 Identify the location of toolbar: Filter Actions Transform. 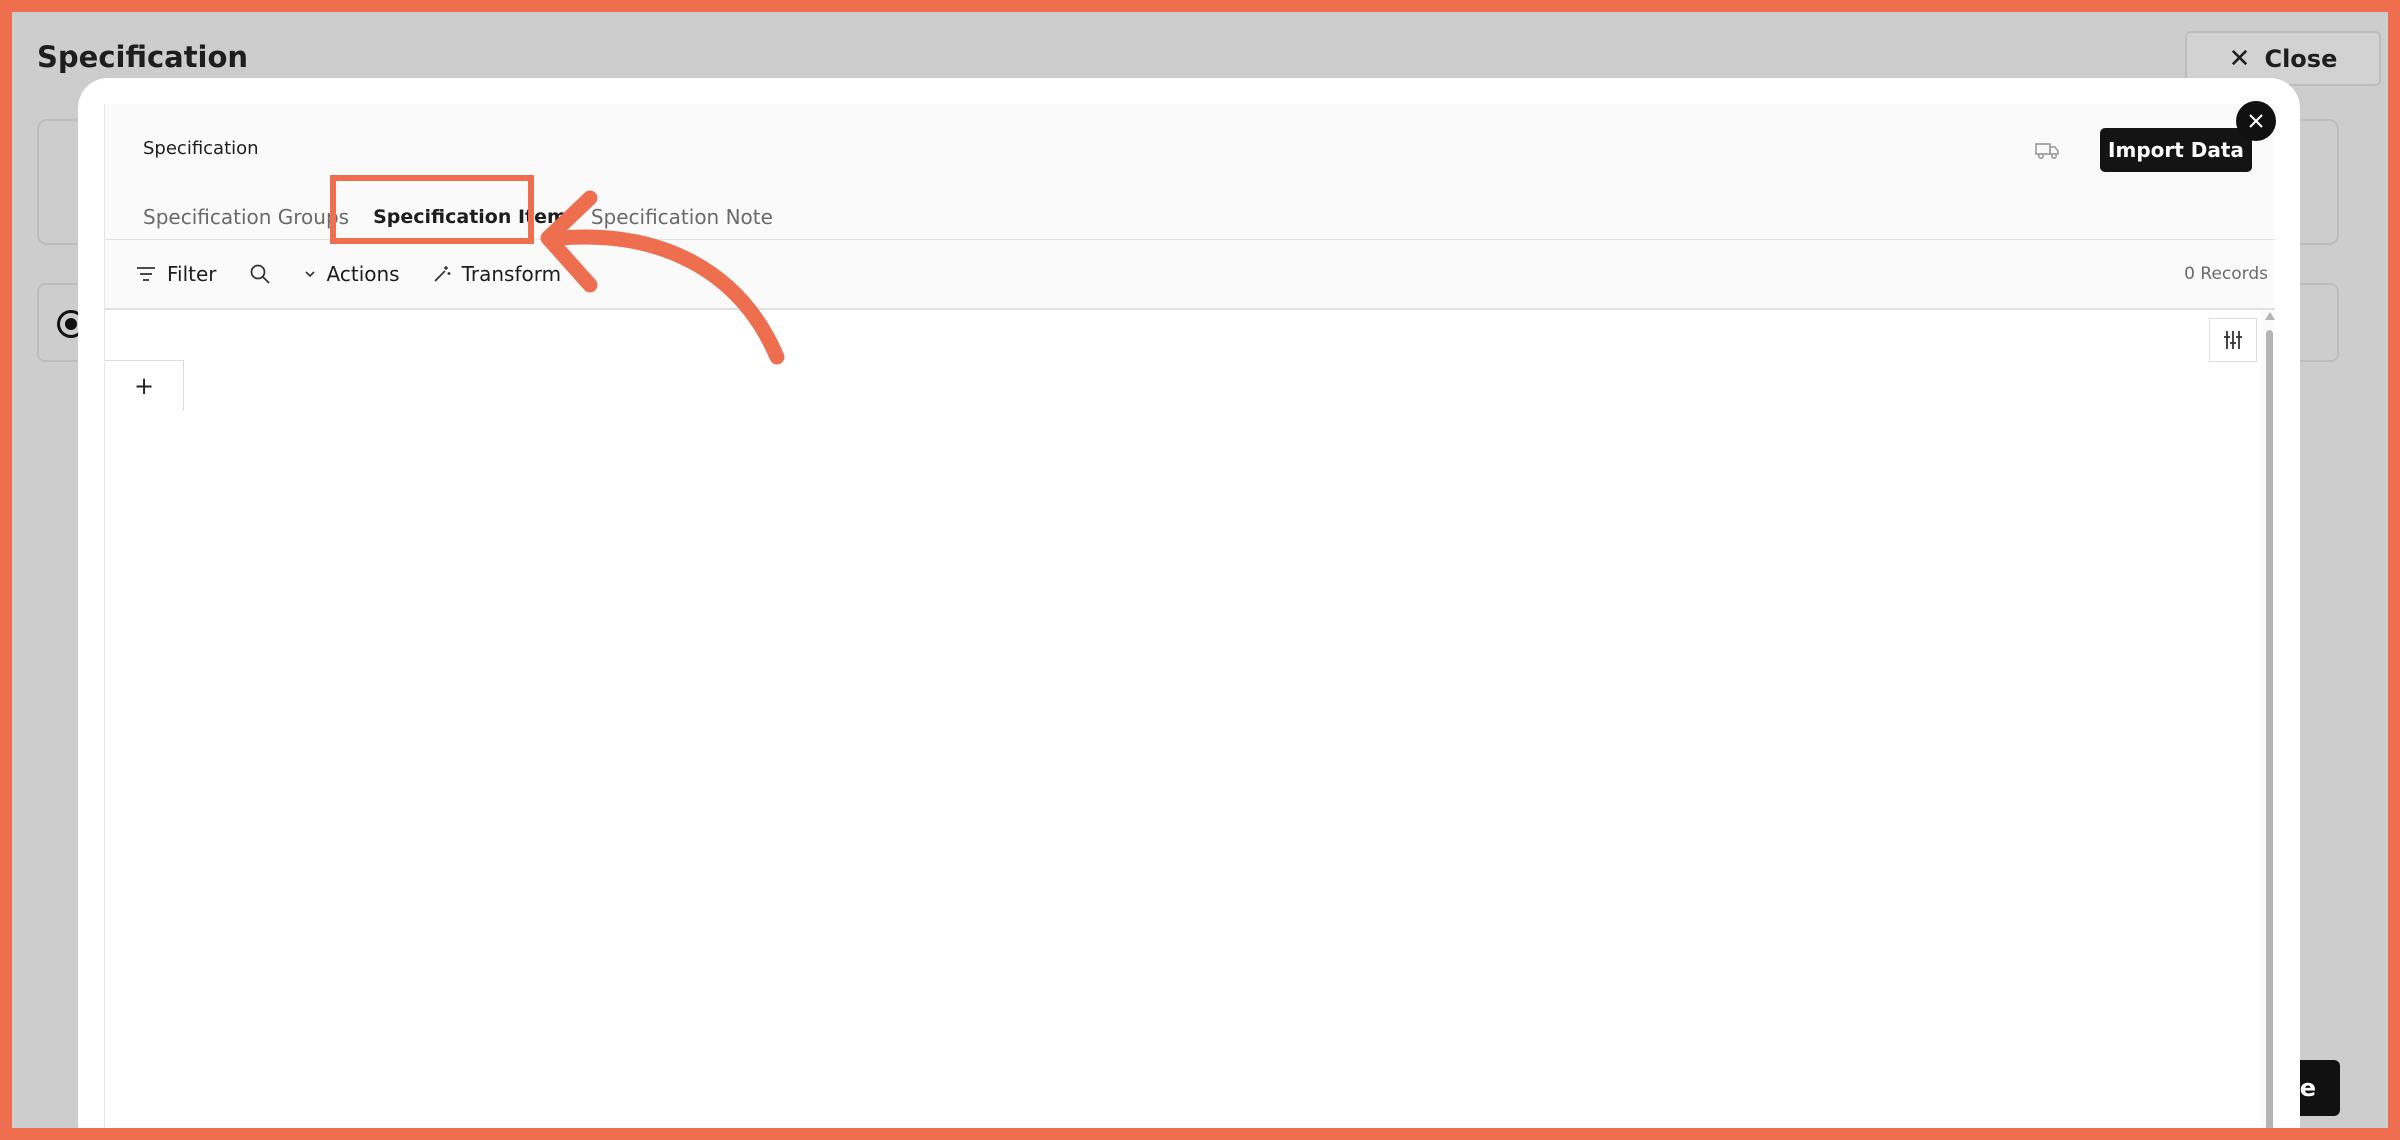
(364, 274).